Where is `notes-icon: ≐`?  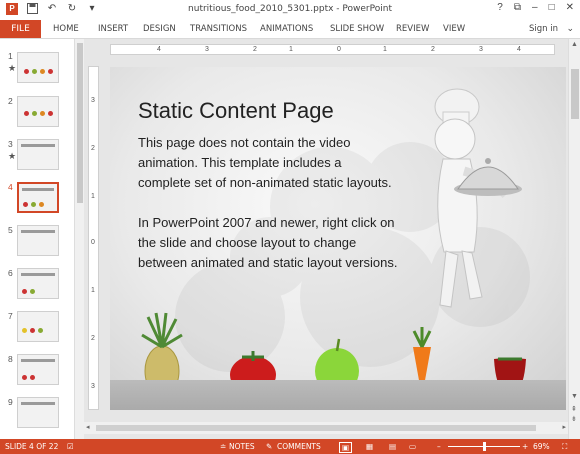
notes-icon: ≐ is located at coordinates (223, 446).